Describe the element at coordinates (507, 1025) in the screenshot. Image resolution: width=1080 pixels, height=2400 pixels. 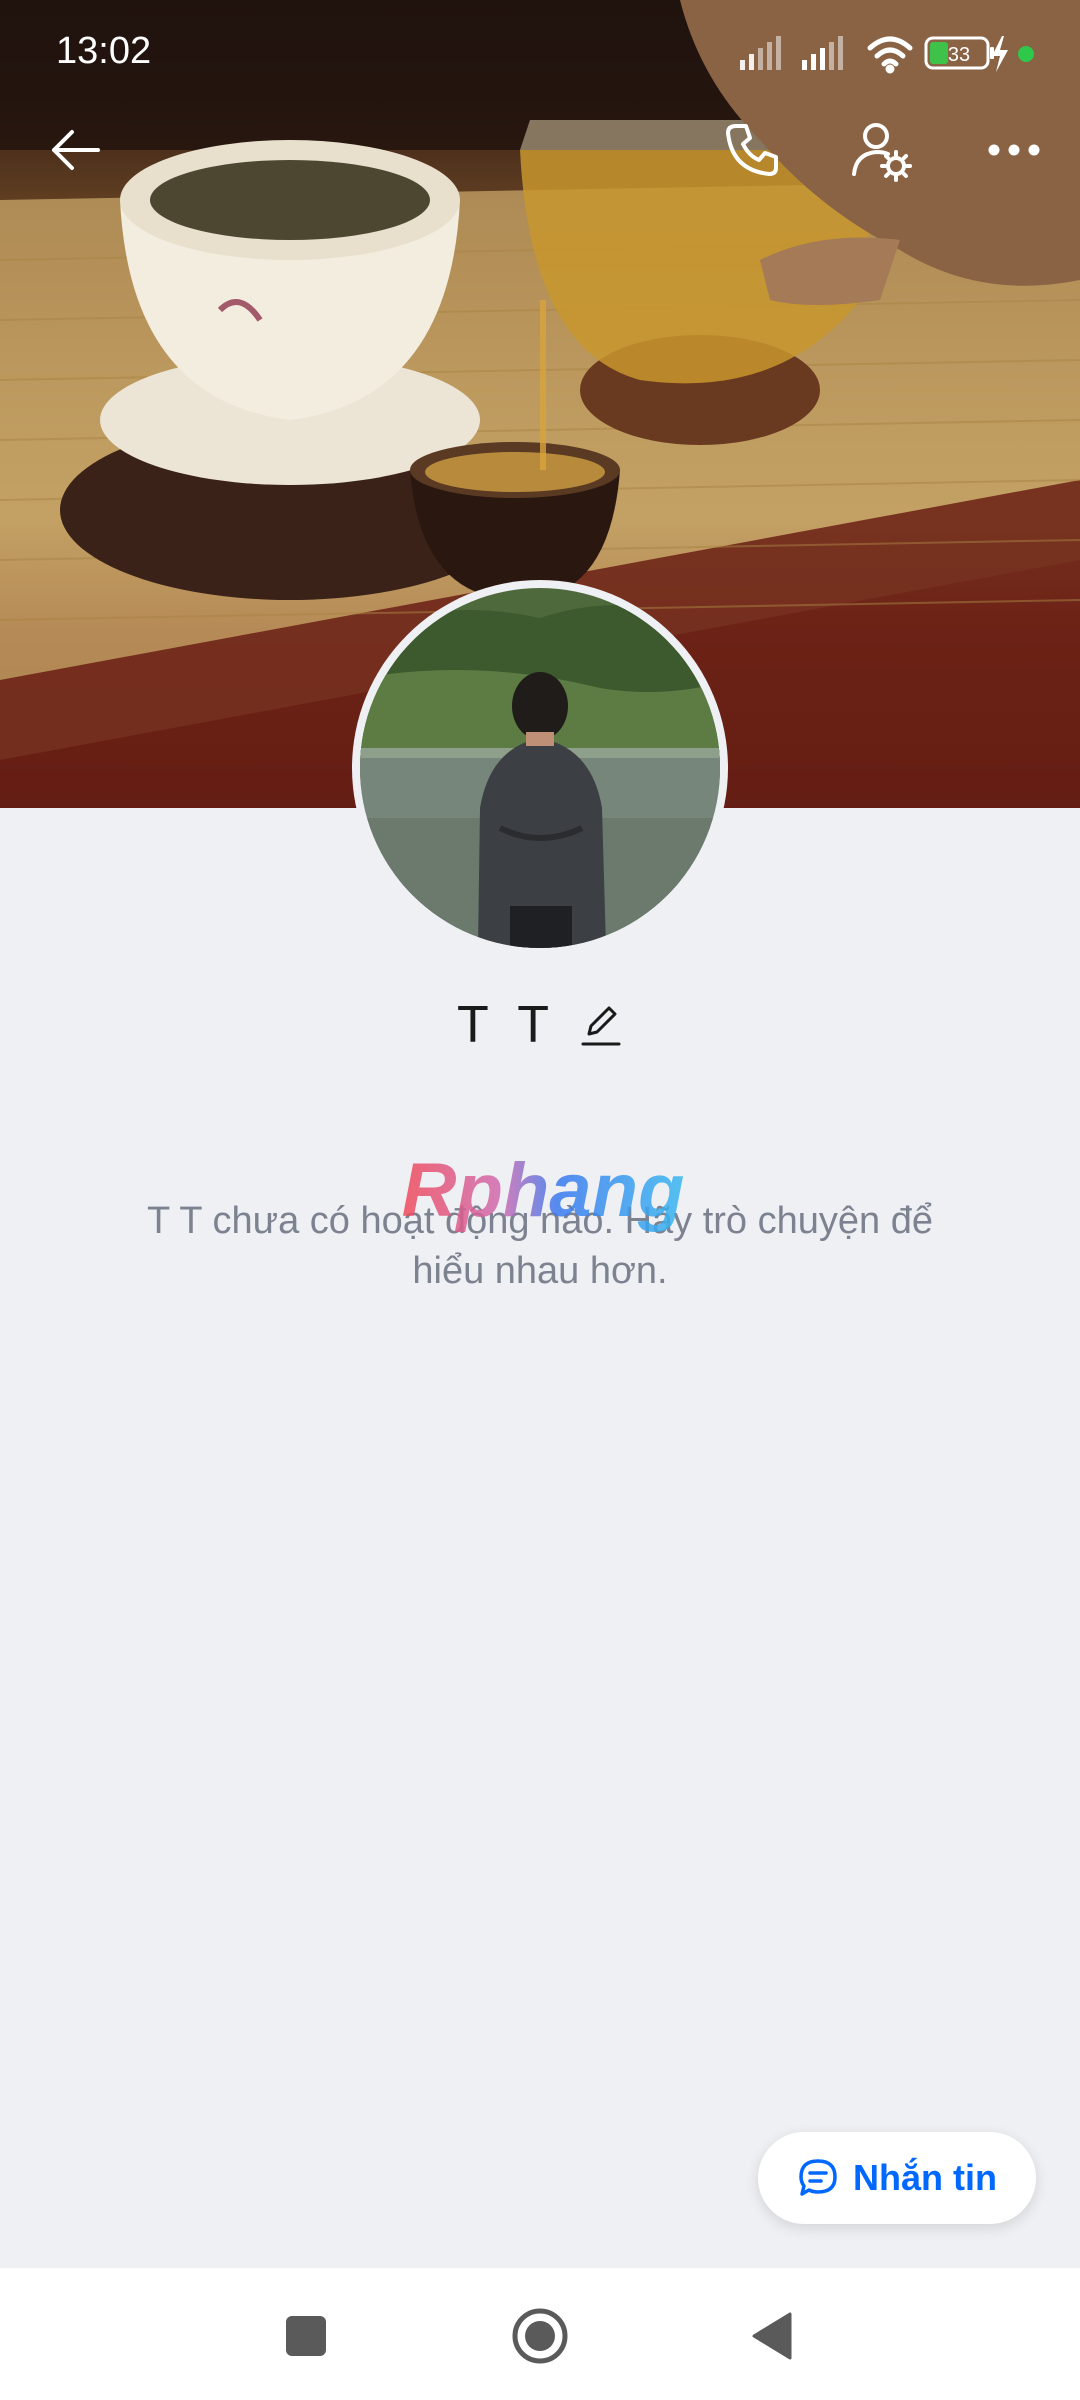
I see `profile-name: T T` at that location.